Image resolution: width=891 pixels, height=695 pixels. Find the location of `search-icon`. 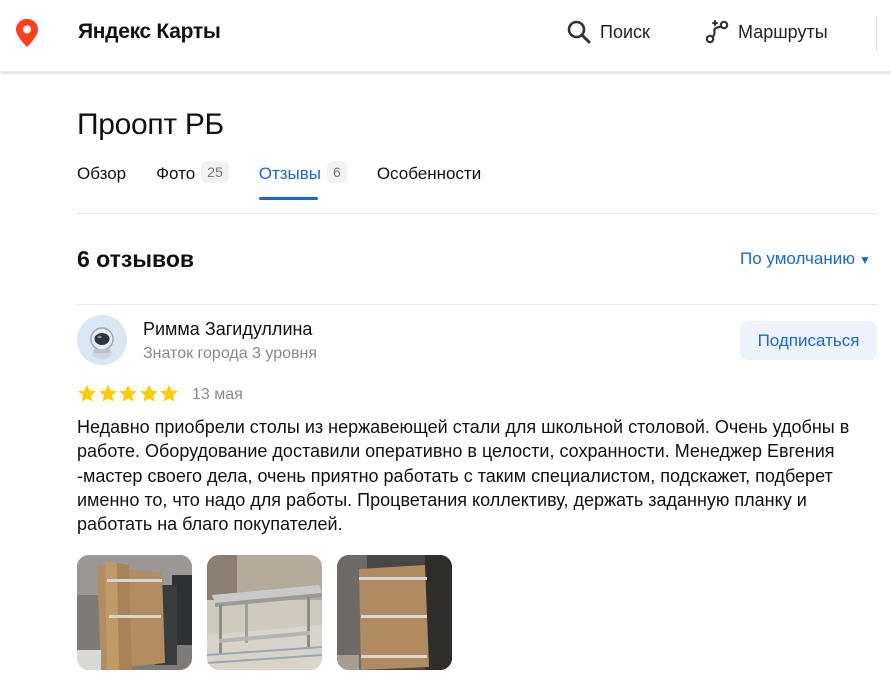

search-icon is located at coordinates (579, 32).